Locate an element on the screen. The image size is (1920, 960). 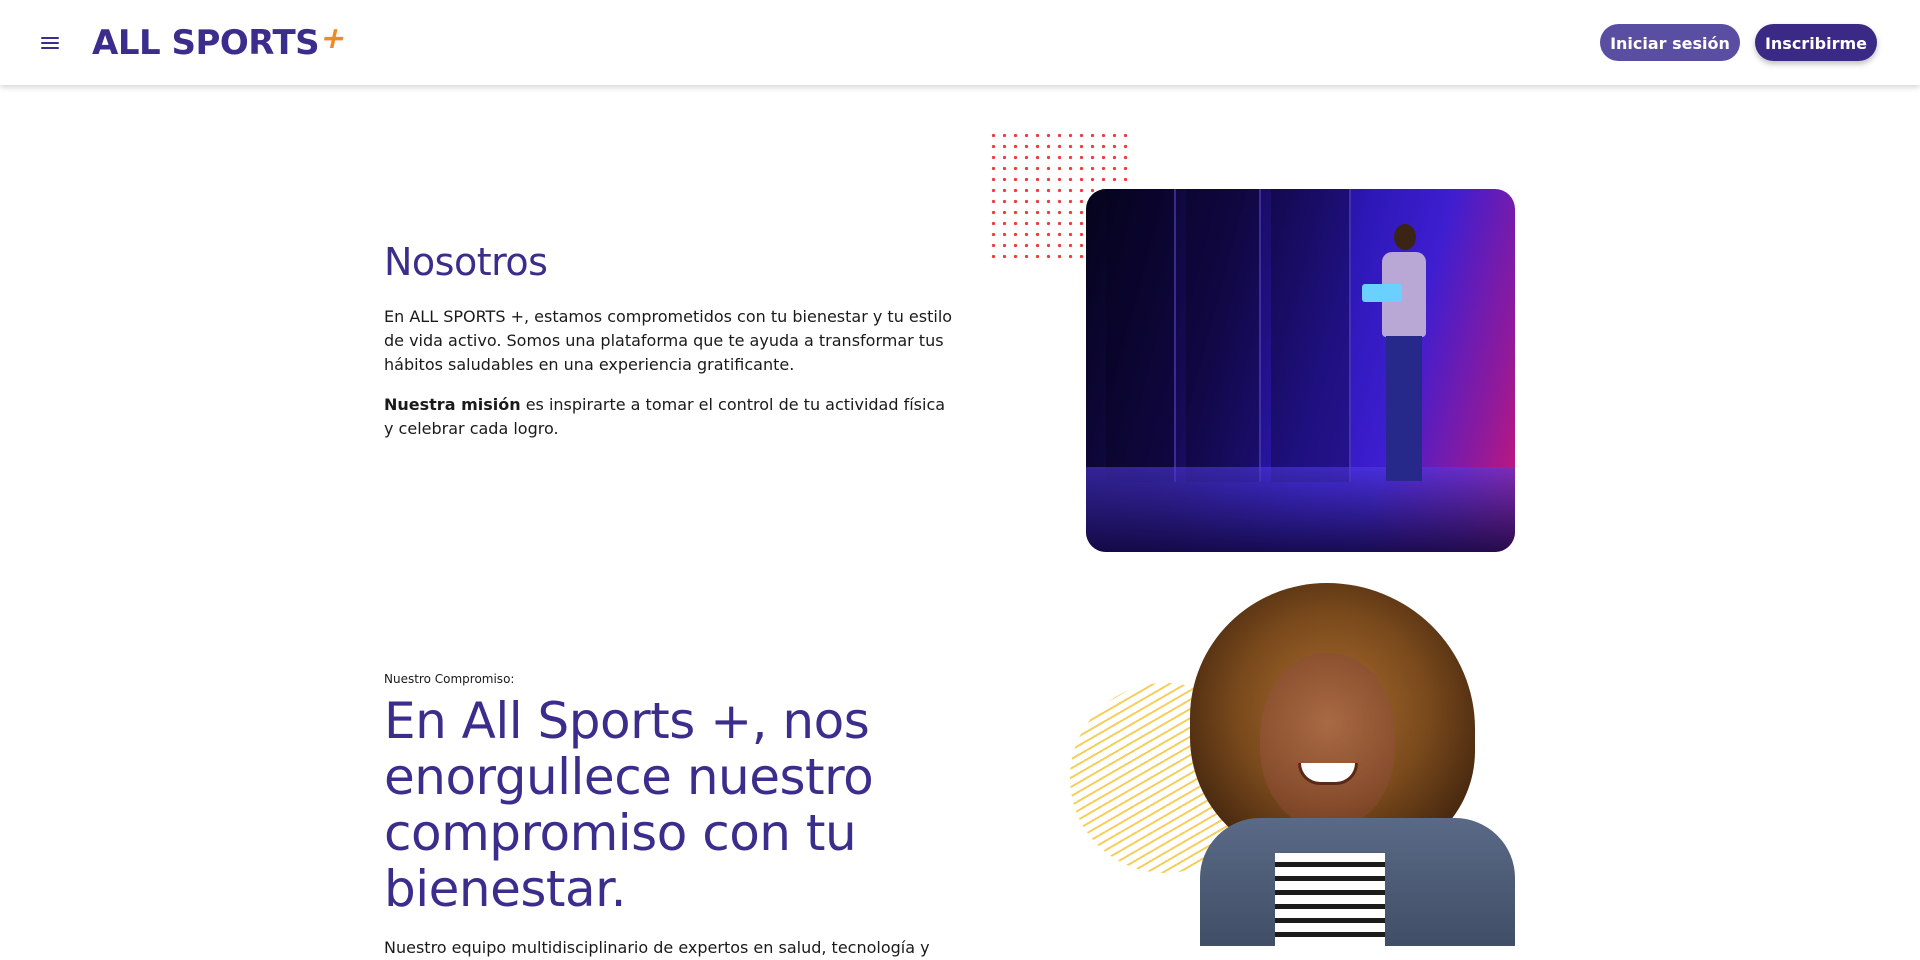
brand-logo: ALL SPORTS + is located at coordinates (221, 43).